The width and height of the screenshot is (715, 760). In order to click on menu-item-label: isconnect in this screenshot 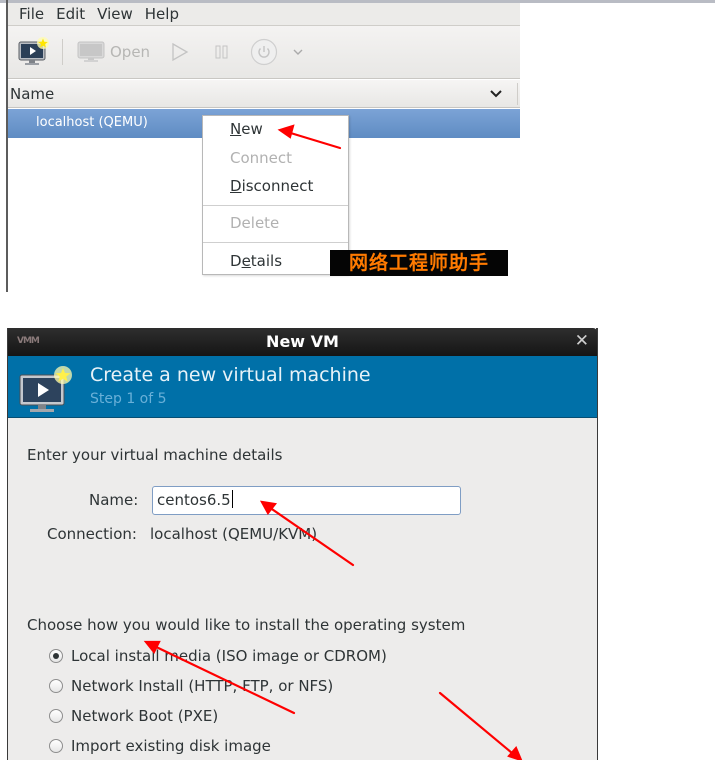, I will do `click(277, 186)`.